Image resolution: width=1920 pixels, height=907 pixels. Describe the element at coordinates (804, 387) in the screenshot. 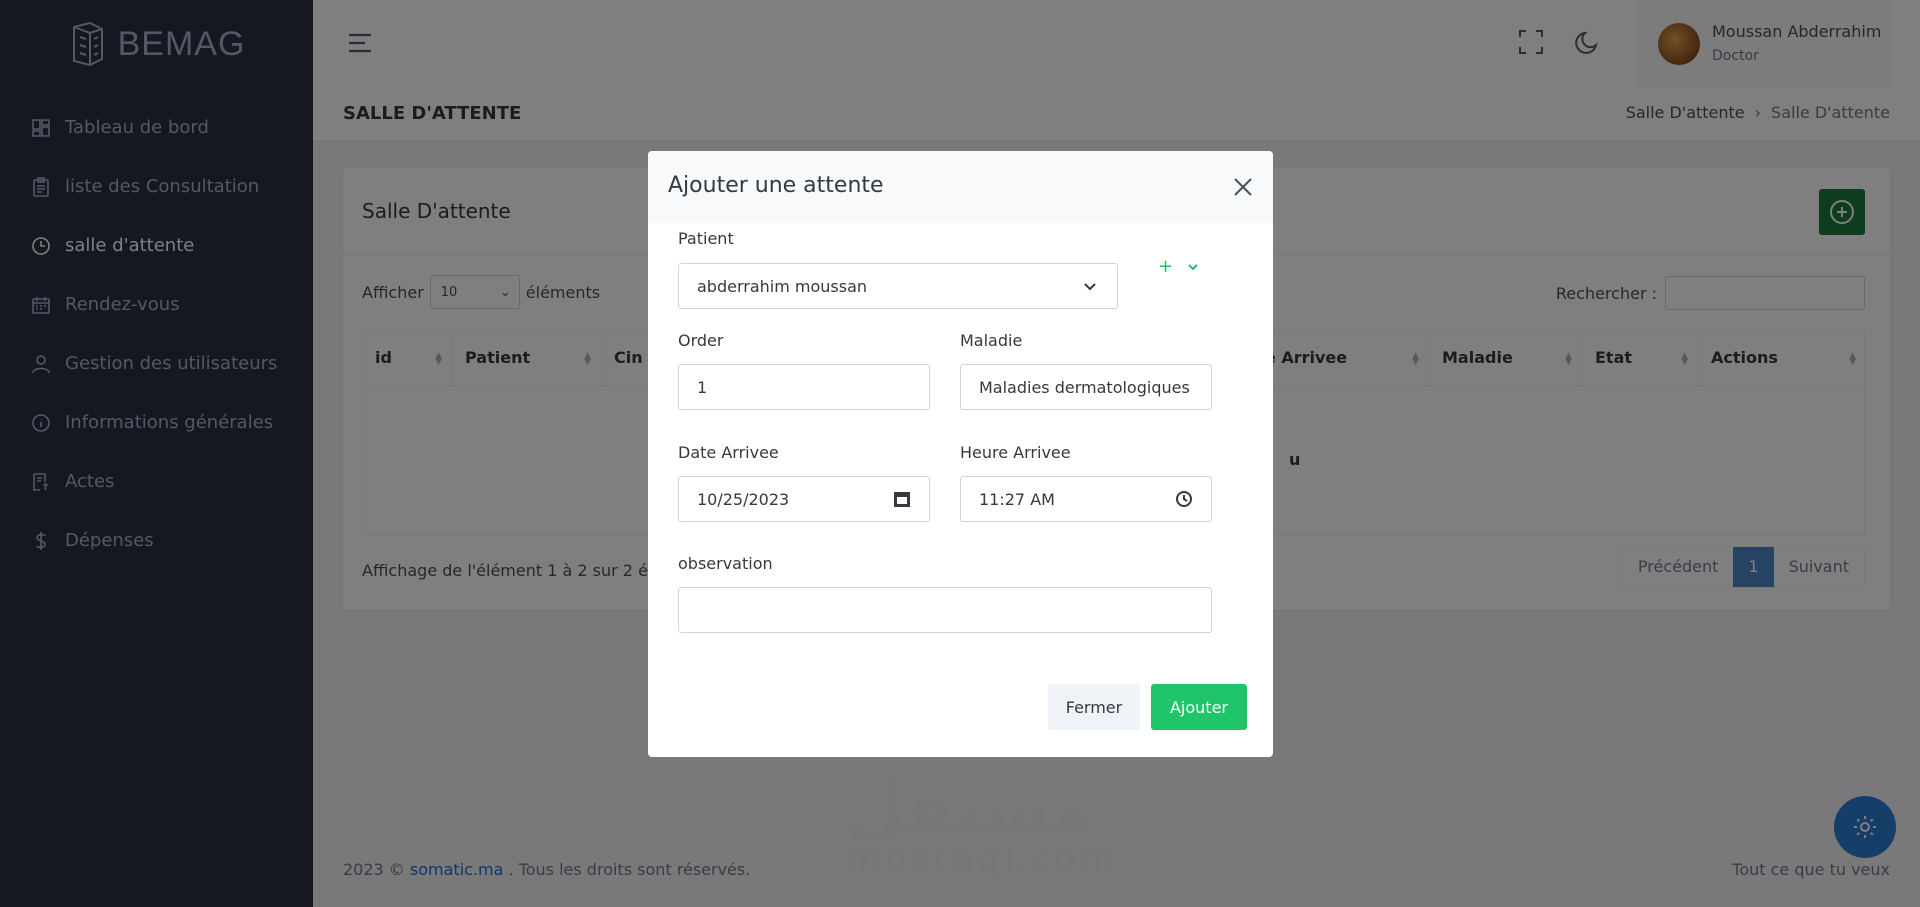

I see `order-input: 1` at that location.